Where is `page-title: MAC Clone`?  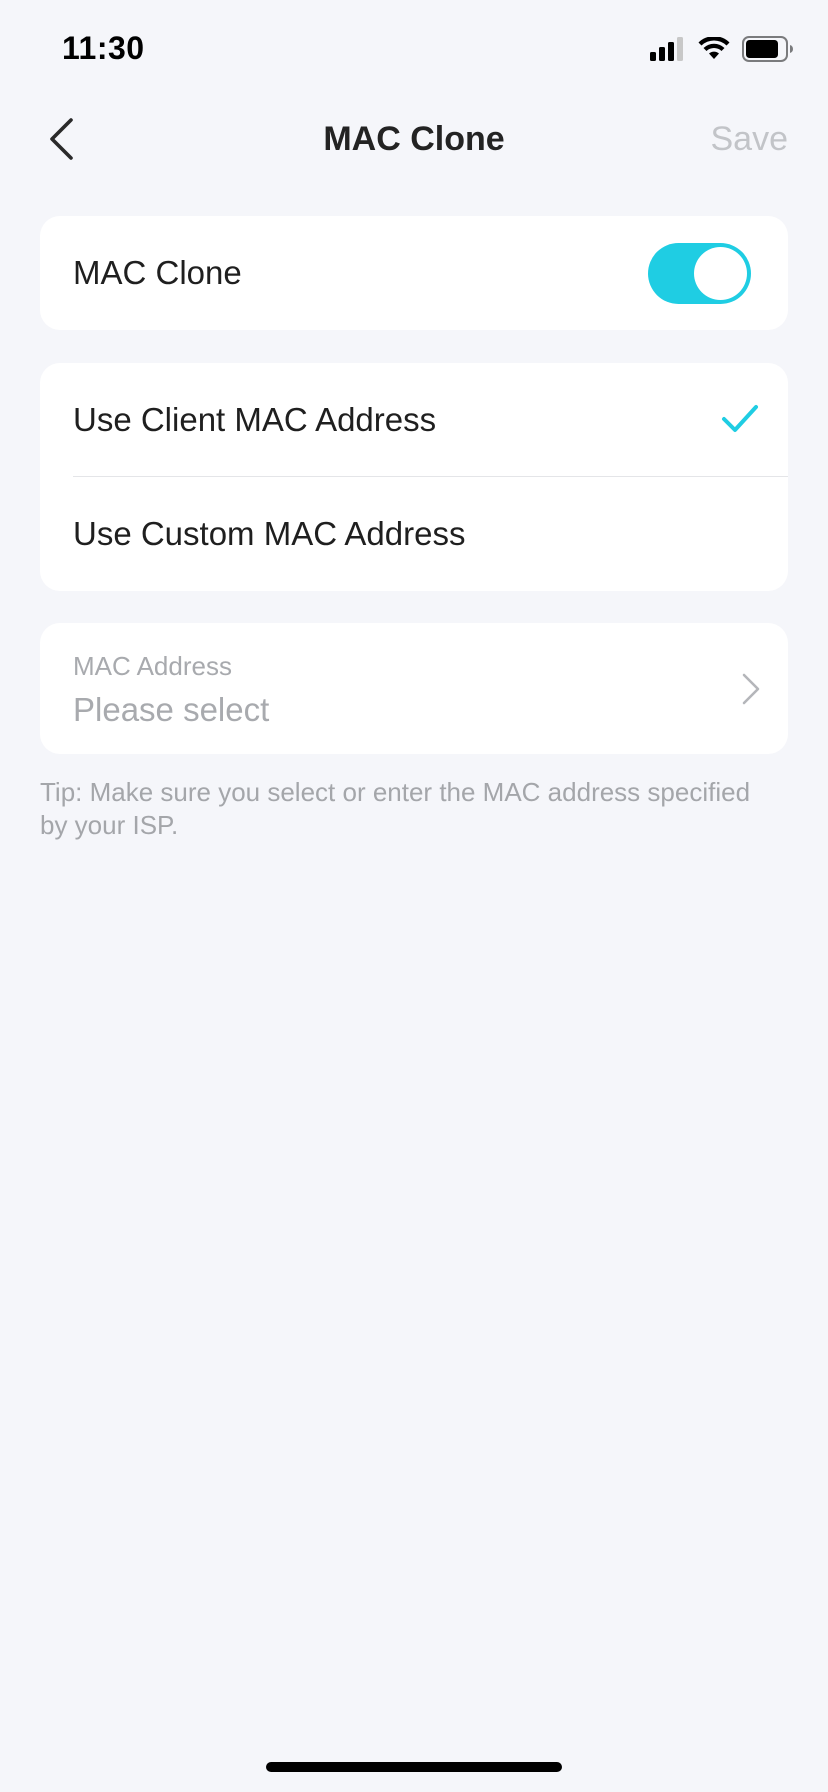 page-title: MAC Clone is located at coordinates (414, 139).